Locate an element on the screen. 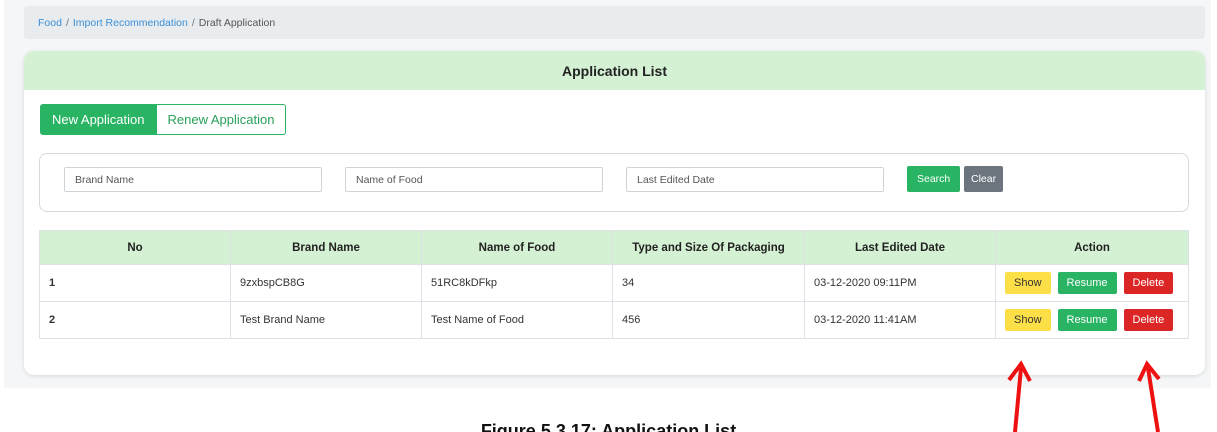  search-button: Search is located at coordinates (934, 179).